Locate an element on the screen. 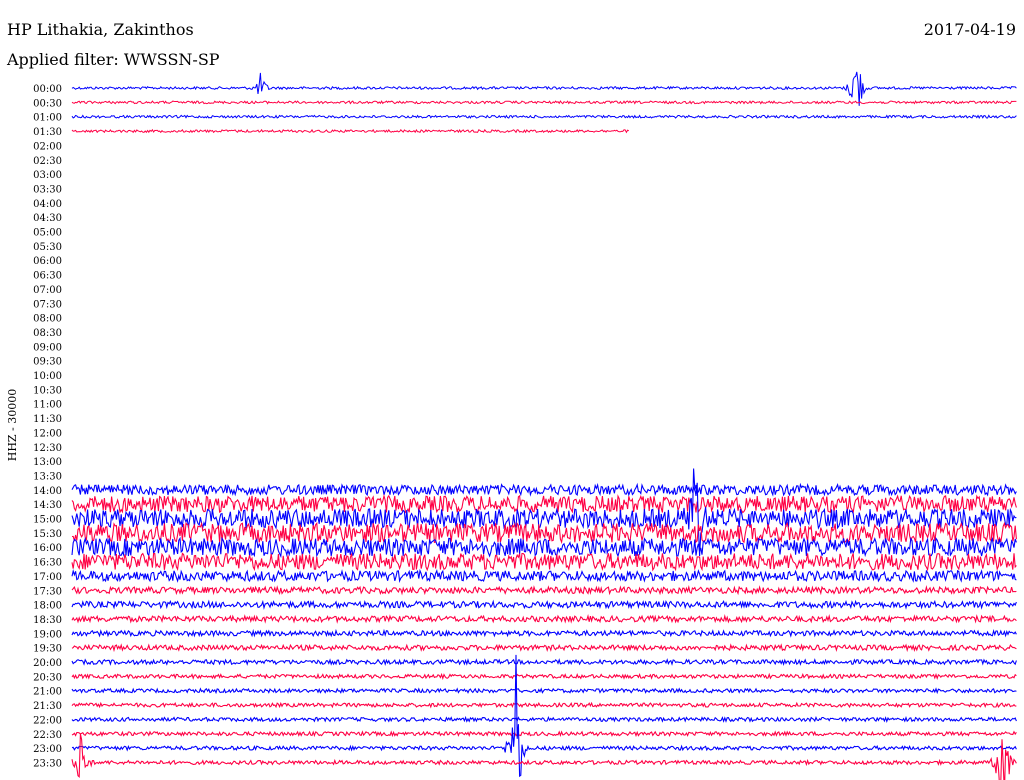 The width and height of the screenshot is (1024, 780). time-tick-label: 07:00 is located at coordinates (47, 290).